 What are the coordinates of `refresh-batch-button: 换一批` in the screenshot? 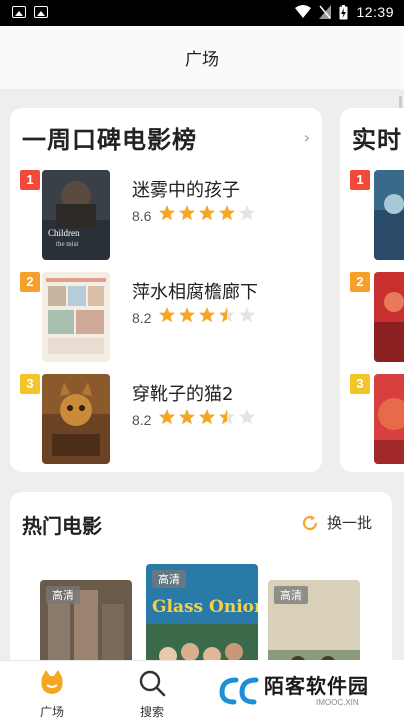 It's located at (336, 522).